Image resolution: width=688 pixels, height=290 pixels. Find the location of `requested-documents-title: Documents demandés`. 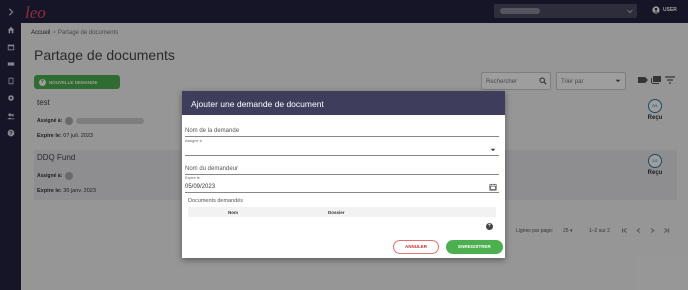

requested-documents-title: Documents demandés is located at coordinates (216, 201).